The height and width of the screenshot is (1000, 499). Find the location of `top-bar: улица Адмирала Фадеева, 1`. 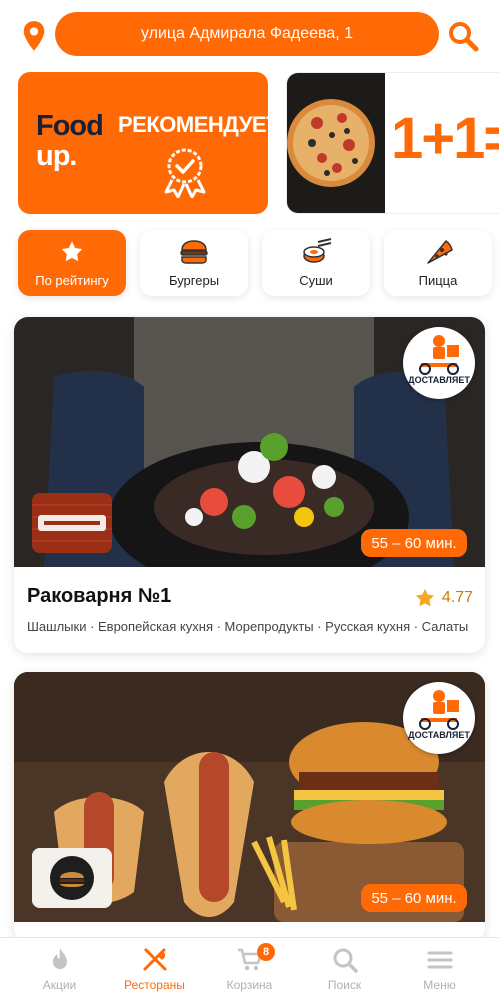

top-bar: улица Адмирала Фадеева, 1 is located at coordinates (249, 33).